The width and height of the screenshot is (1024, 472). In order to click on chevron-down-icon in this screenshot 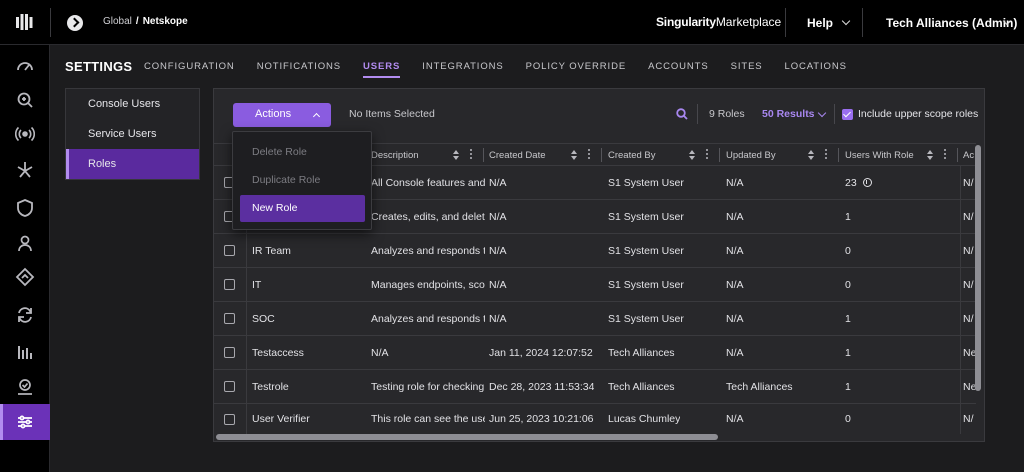, I will do `click(846, 21)`.